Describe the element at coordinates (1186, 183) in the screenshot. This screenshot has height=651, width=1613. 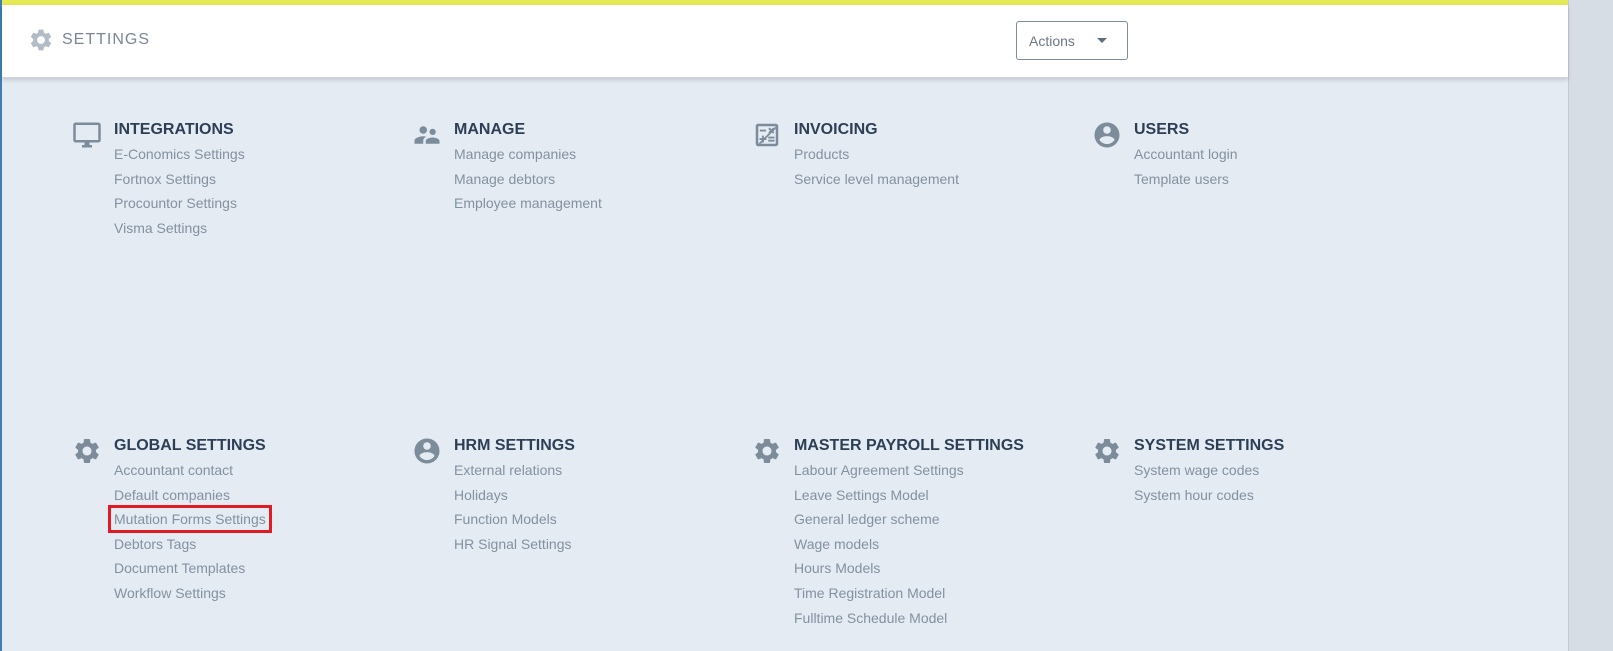
I see `link-template-users: Template users` at that location.